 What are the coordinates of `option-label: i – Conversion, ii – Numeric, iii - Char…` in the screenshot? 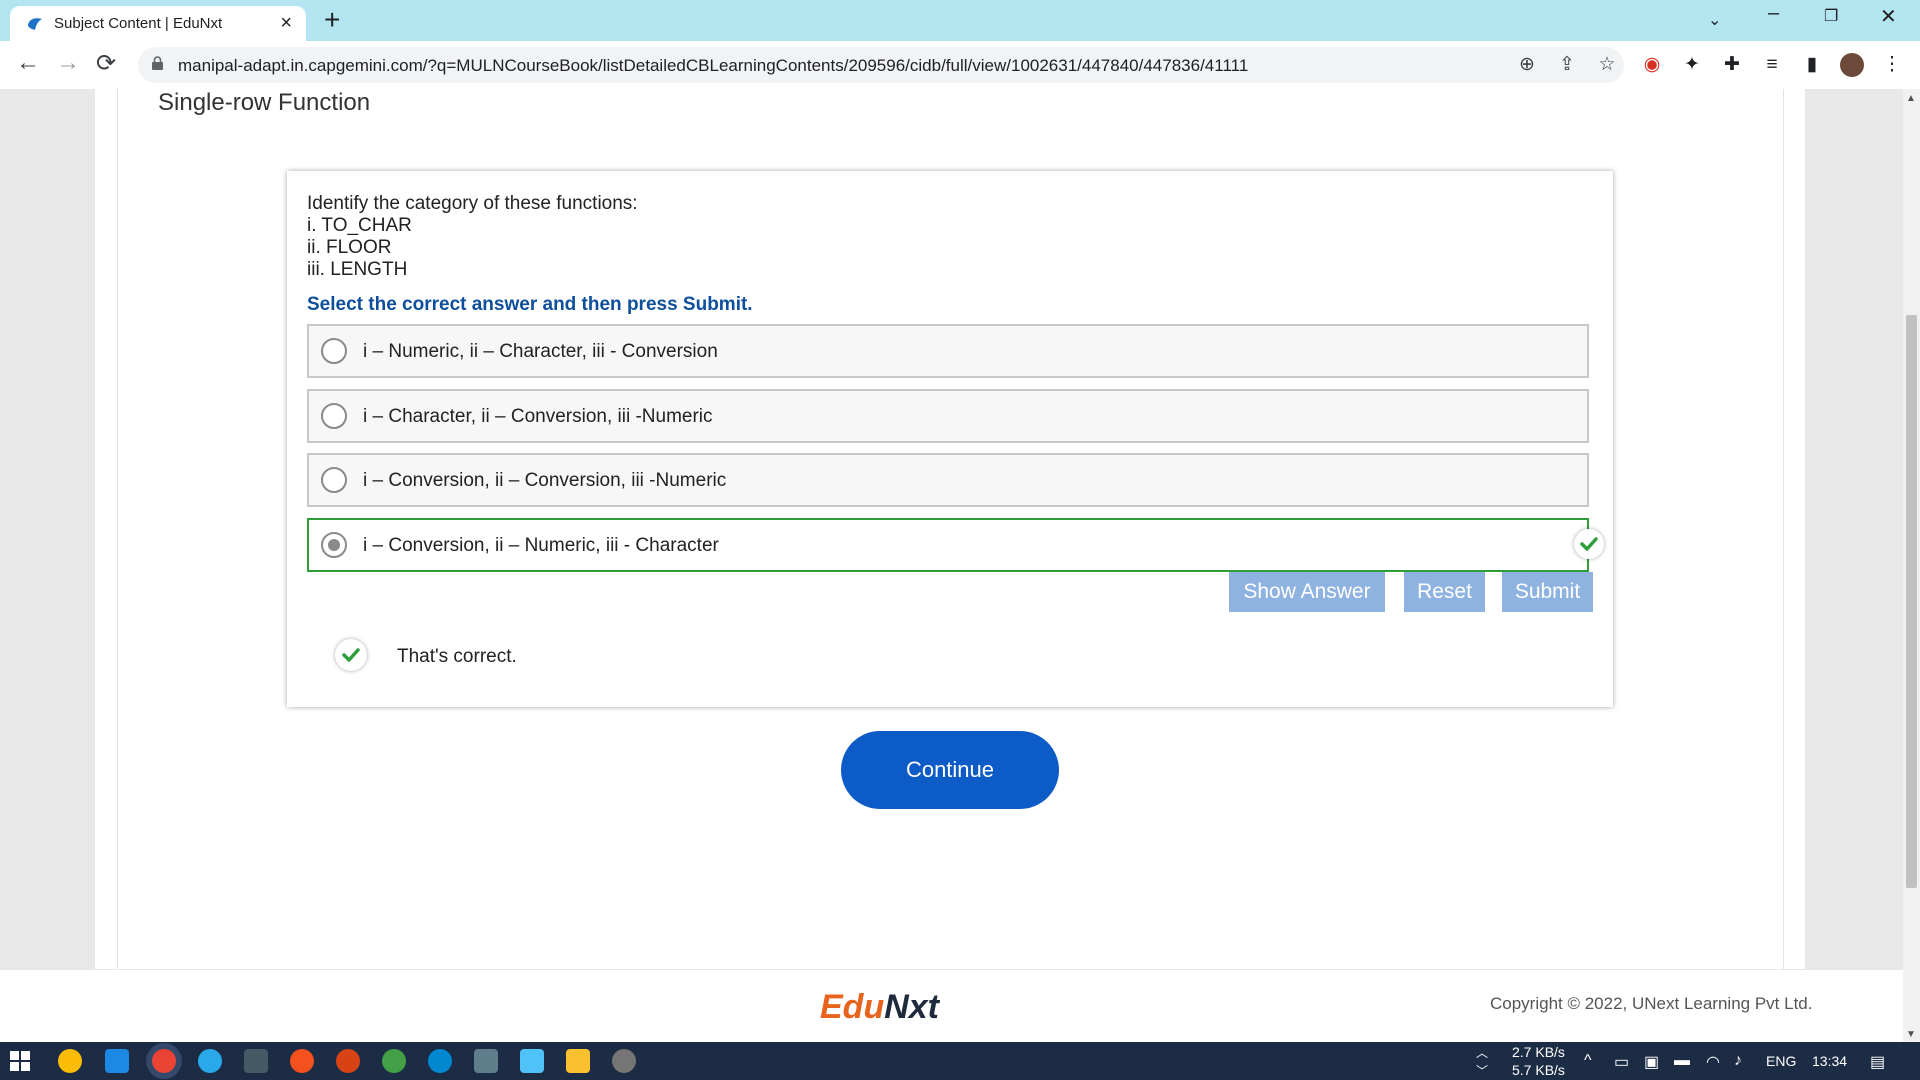 It's located at (541, 545).